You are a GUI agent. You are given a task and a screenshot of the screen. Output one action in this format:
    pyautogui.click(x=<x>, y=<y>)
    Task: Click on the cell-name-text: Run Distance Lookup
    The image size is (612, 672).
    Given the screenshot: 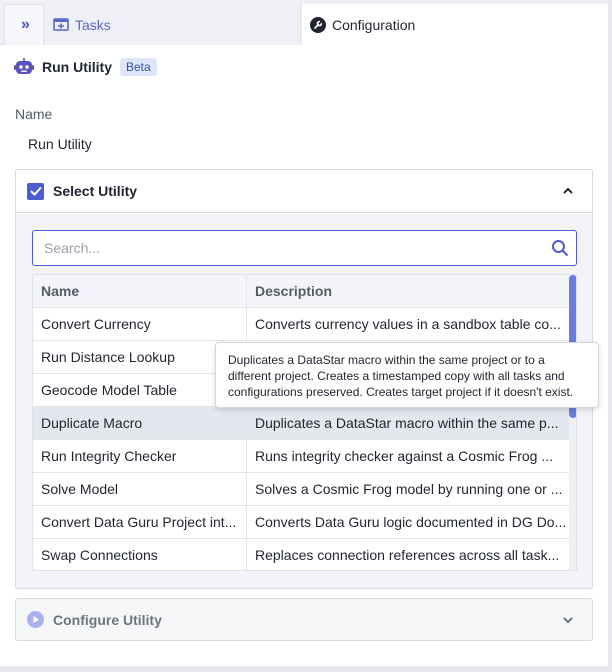 What is the action you would take?
    pyautogui.click(x=108, y=357)
    